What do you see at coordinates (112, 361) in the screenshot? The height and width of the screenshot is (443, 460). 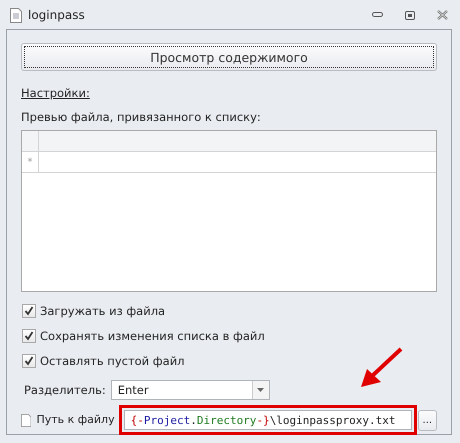 I see `checkbox-label: Оставлять пустой файл` at bounding box center [112, 361].